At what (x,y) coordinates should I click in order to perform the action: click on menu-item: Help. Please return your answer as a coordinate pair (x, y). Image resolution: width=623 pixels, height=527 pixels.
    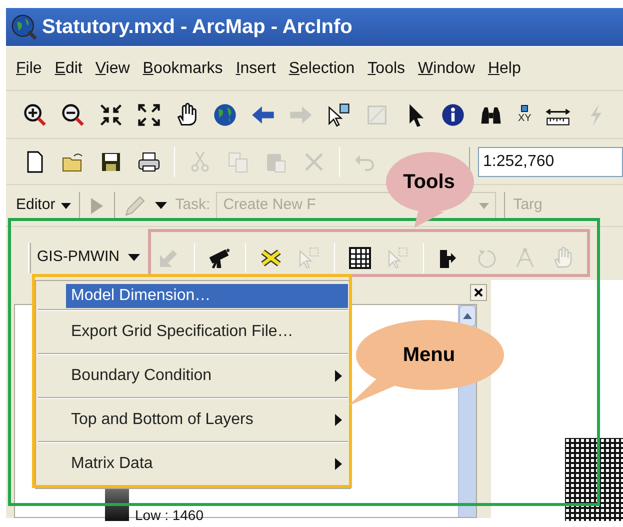
    Looking at the image, I should click on (504, 68).